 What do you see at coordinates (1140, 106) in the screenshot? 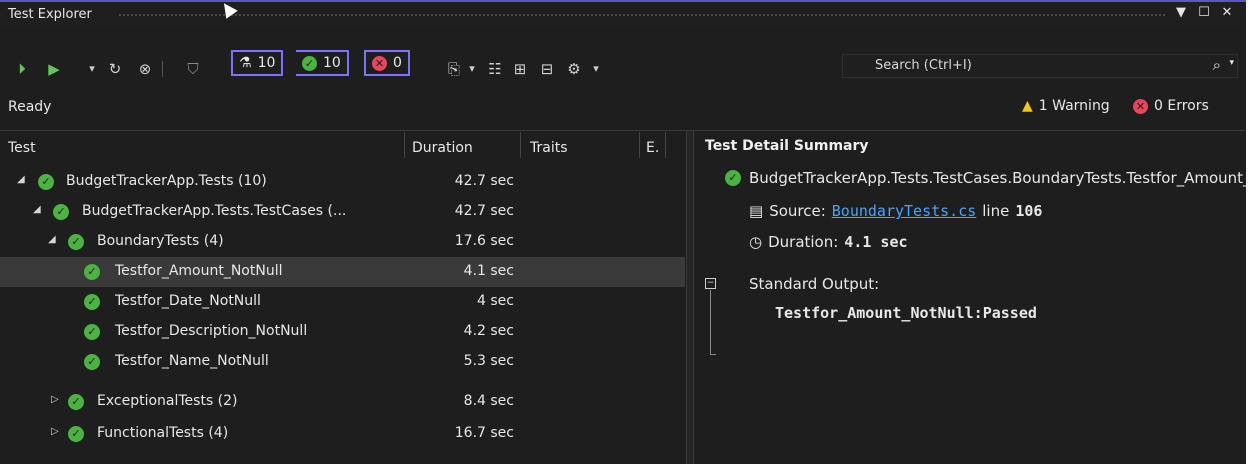
I see `error-icon: ✕` at bounding box center [1140, 106].